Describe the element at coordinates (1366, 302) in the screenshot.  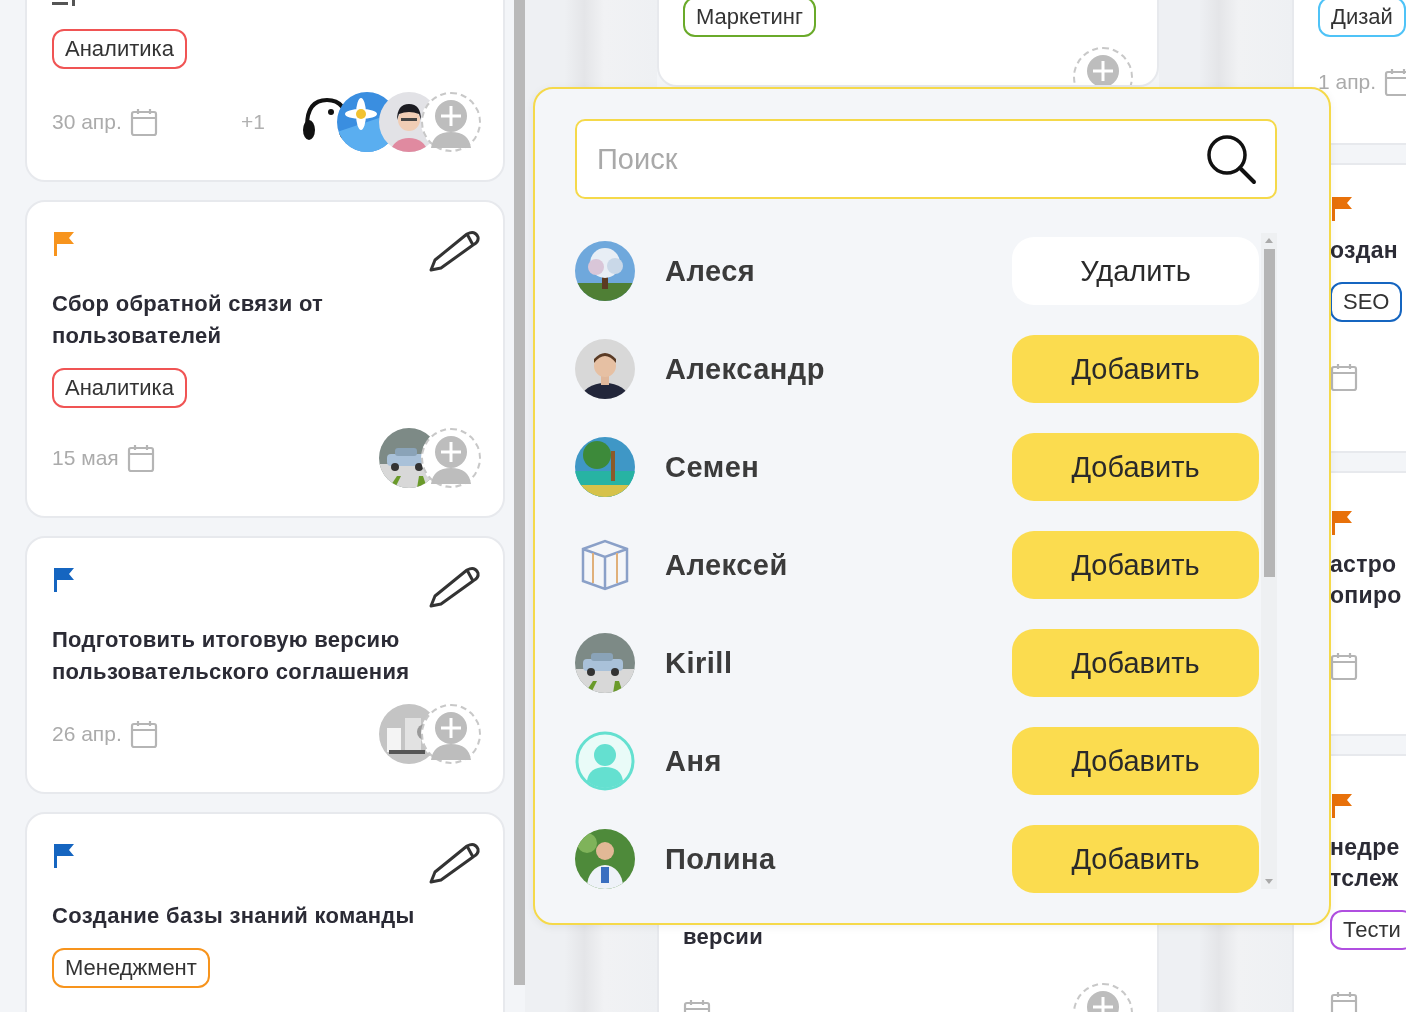
I see `category-tag: SEO` at that location.